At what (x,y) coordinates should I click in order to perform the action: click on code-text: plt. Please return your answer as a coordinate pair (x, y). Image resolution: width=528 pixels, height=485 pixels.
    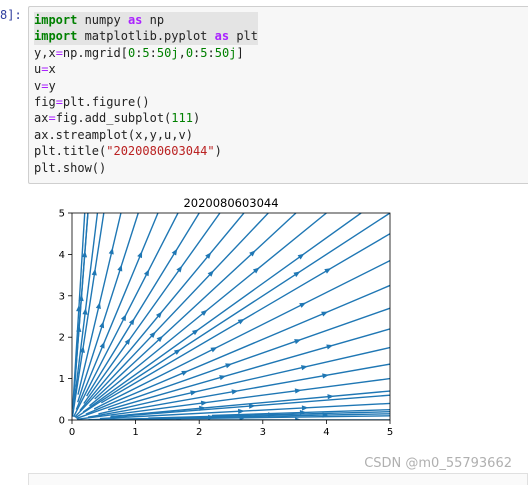
    Looking at the image, I should click on (243, 36).